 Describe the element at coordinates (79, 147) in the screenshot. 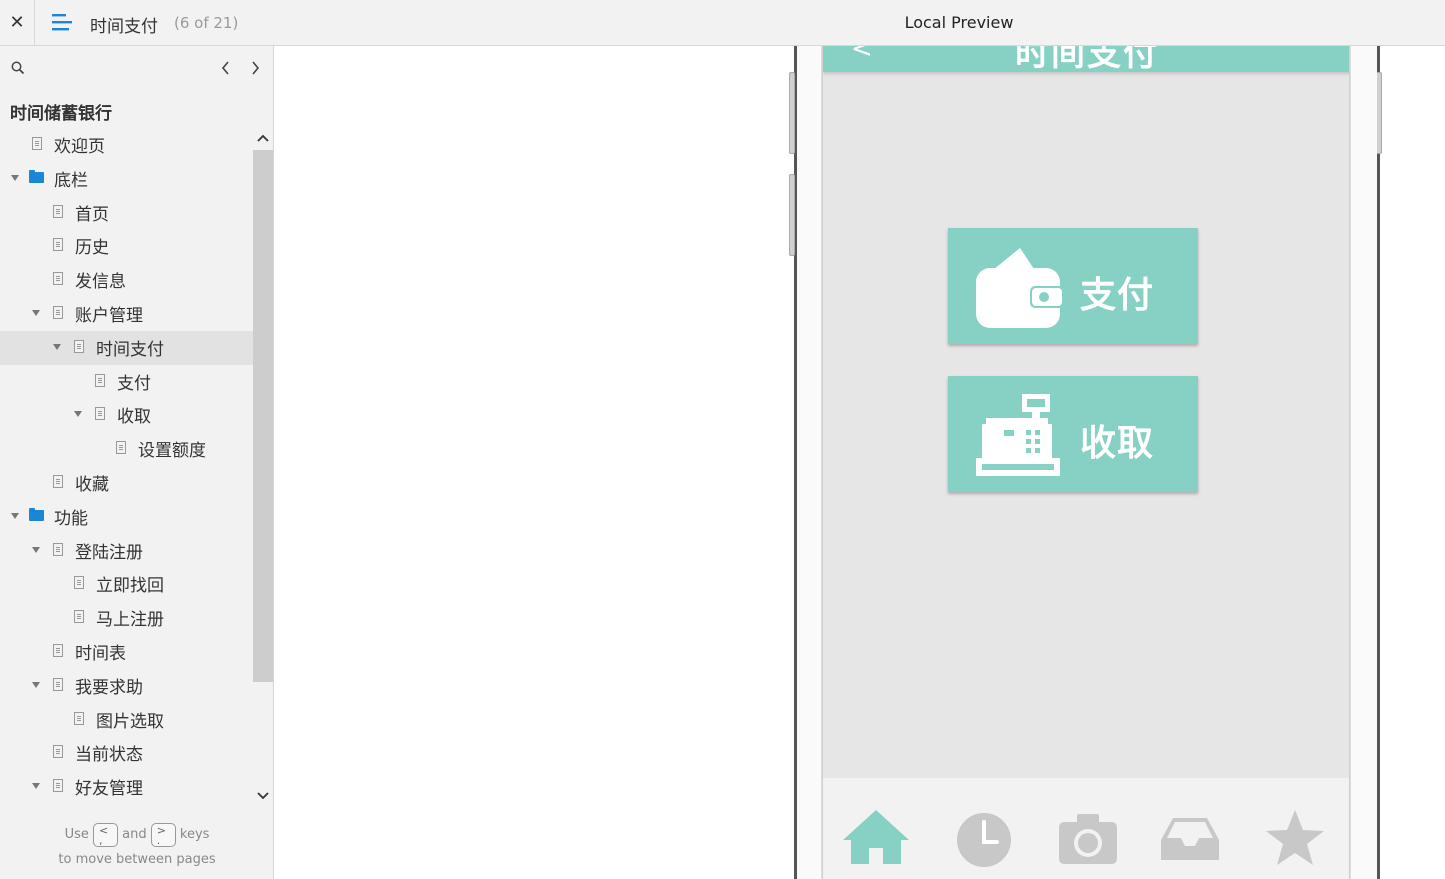

I see `sidebar-item-label: 欢迎页` at that location.